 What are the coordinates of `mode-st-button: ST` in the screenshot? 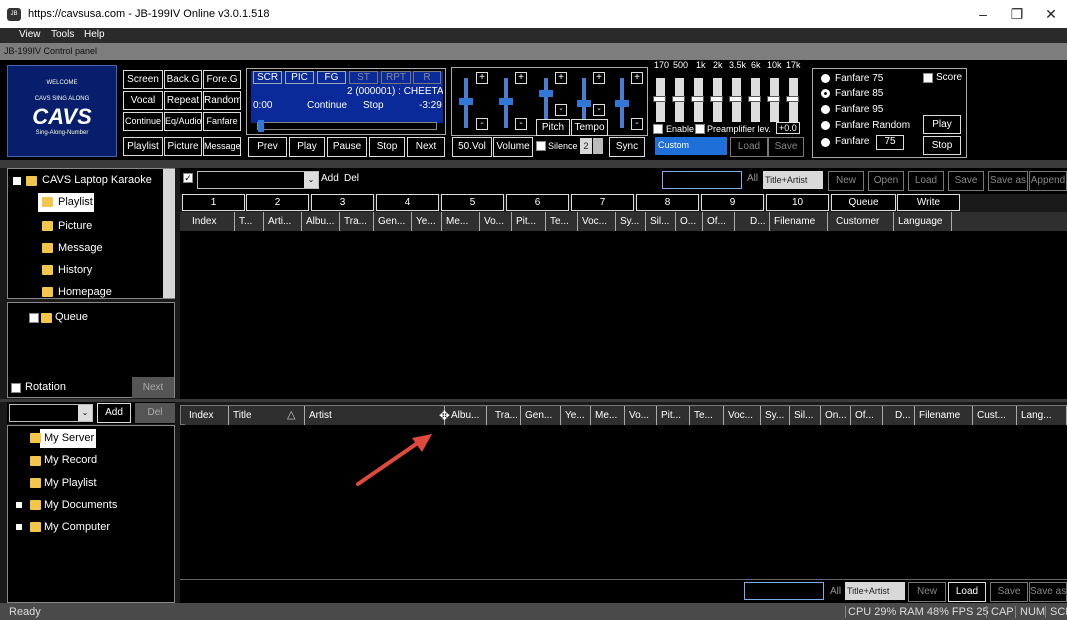 It's located at (363, 77).